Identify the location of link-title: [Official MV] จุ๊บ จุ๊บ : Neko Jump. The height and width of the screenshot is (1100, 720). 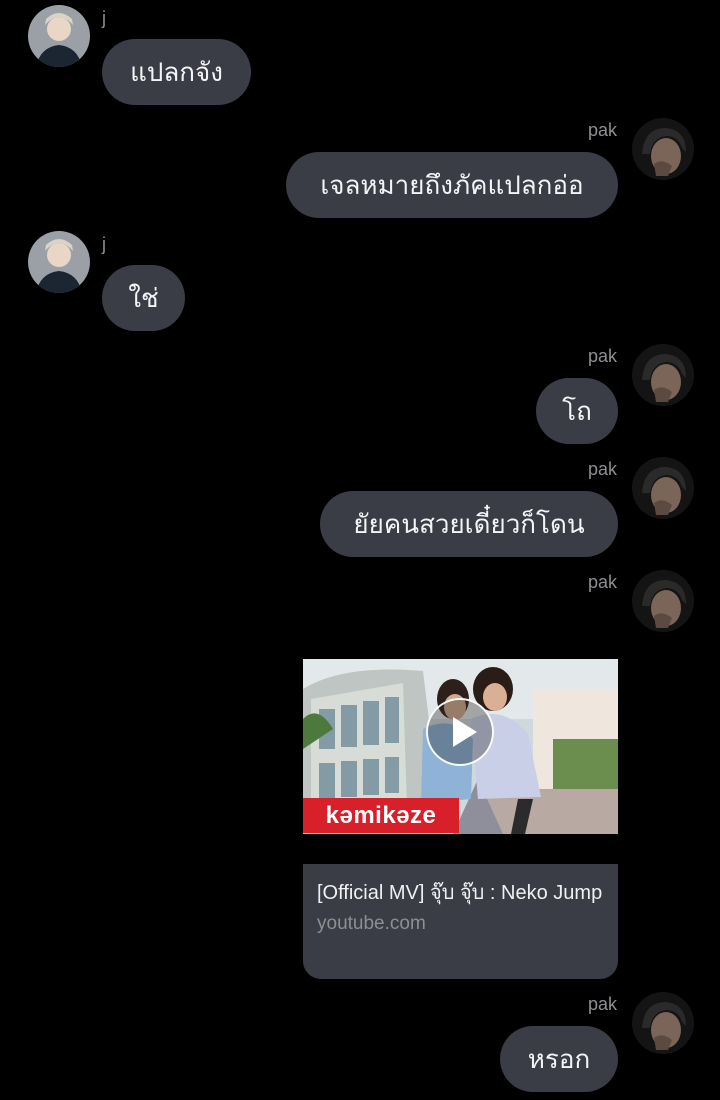
(460, 893).